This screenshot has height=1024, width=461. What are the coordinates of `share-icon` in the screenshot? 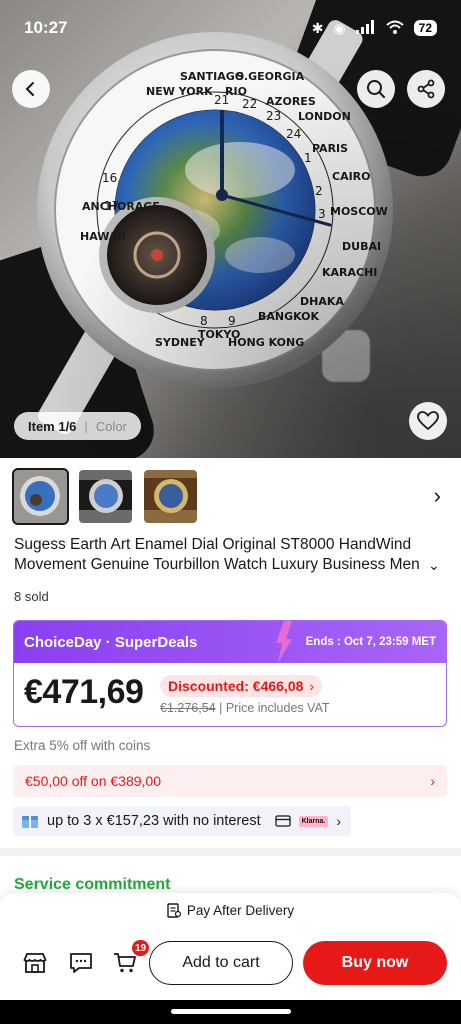 It's located at (426, 89).